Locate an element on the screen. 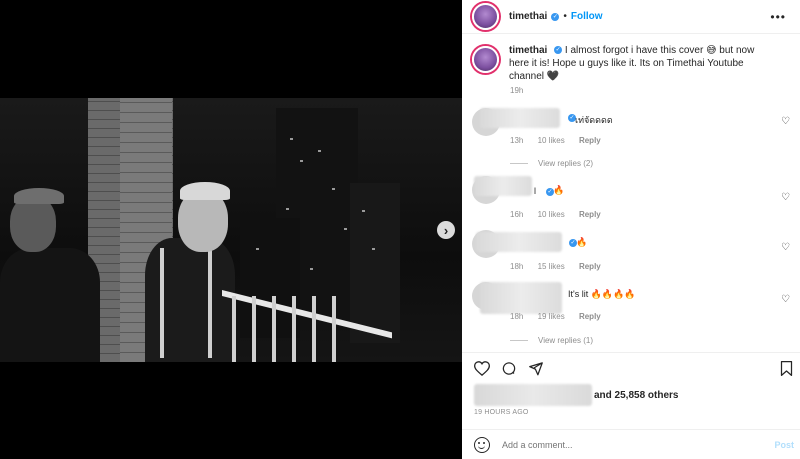 The image size is (800, 459). reflection-body is located at coordinates (50, 305).